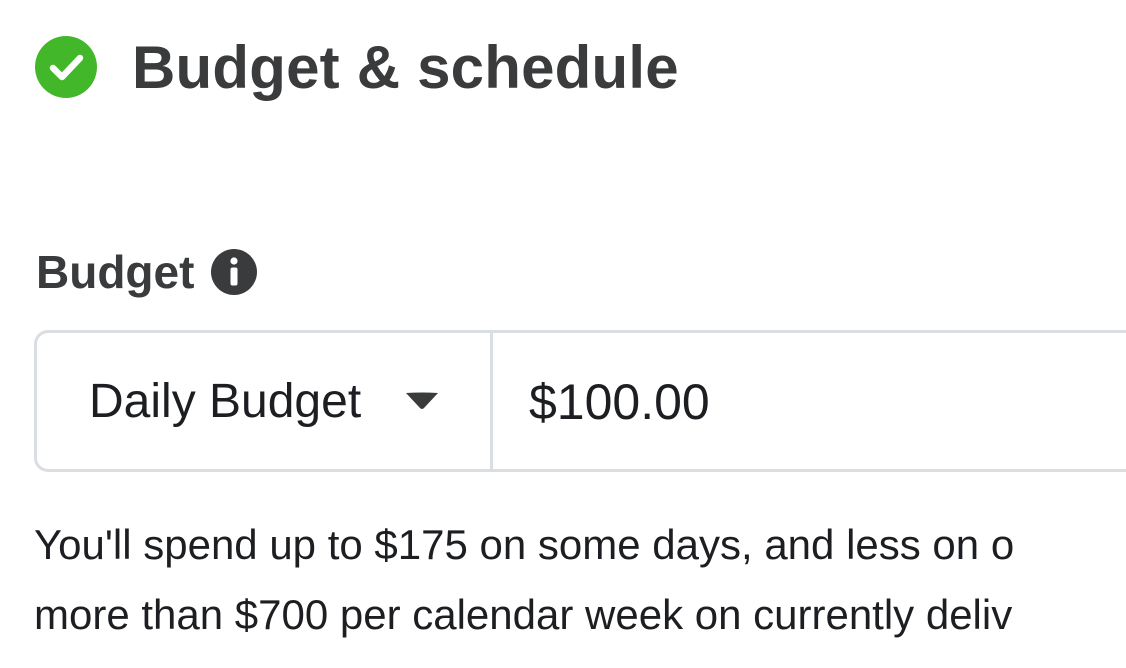 The width and height of the screenshot is (1126, 668). What do you see at coordinates (225, 401) in the screenshot?
I see `budget-type-value: Daily Budget` at bounding box center [225, 401].